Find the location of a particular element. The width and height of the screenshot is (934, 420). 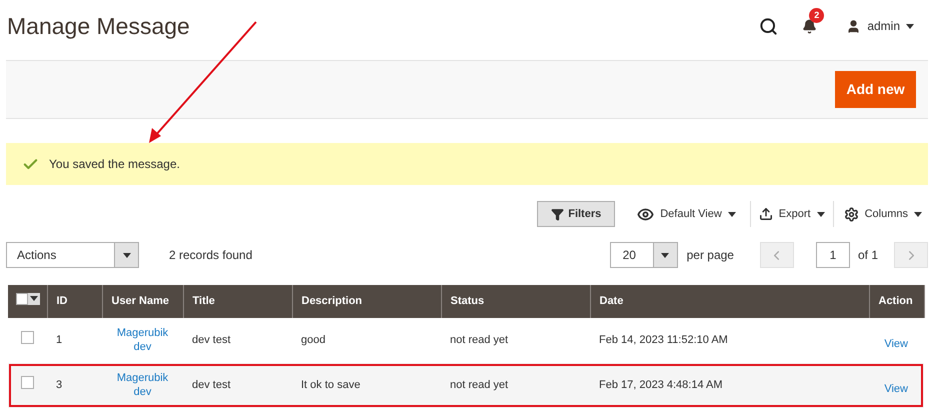

column-header: User Name is located at coordinates (140, 301).